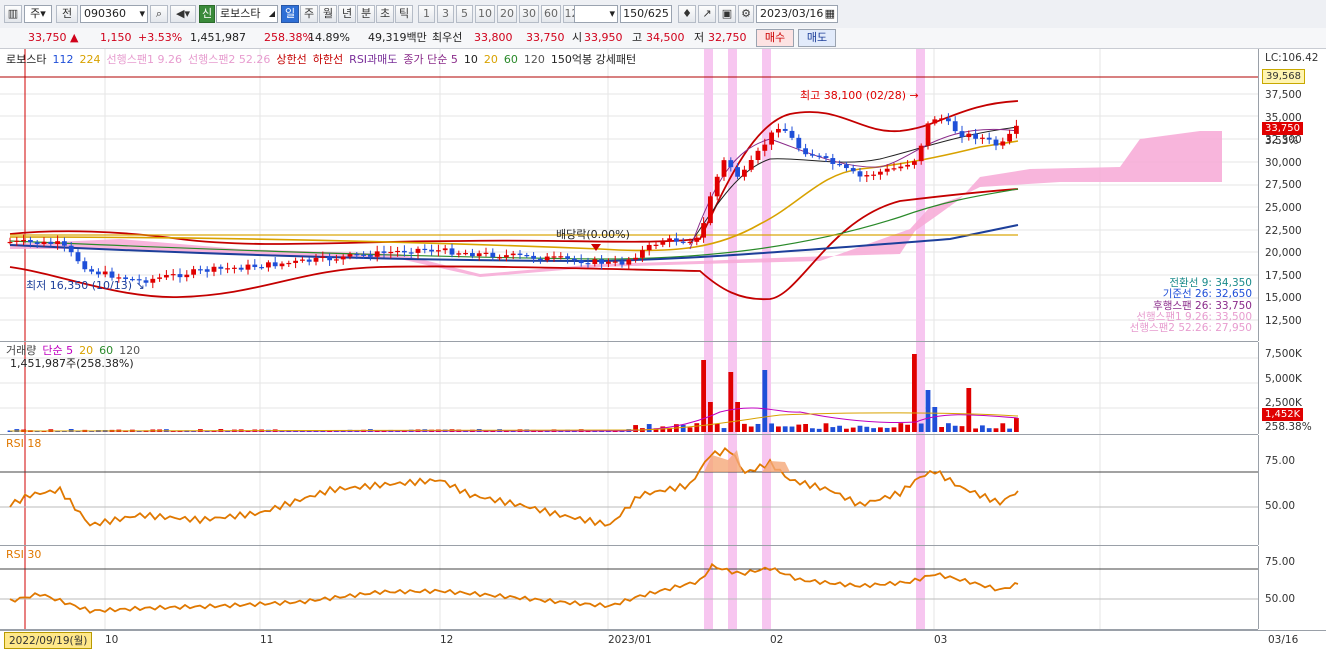 This screenshot has width=1326, height=654. What do you see at coordinates (13, 14) in the screenshot?
I see `layout-icon: ▥` at bounding box center [13, 14].